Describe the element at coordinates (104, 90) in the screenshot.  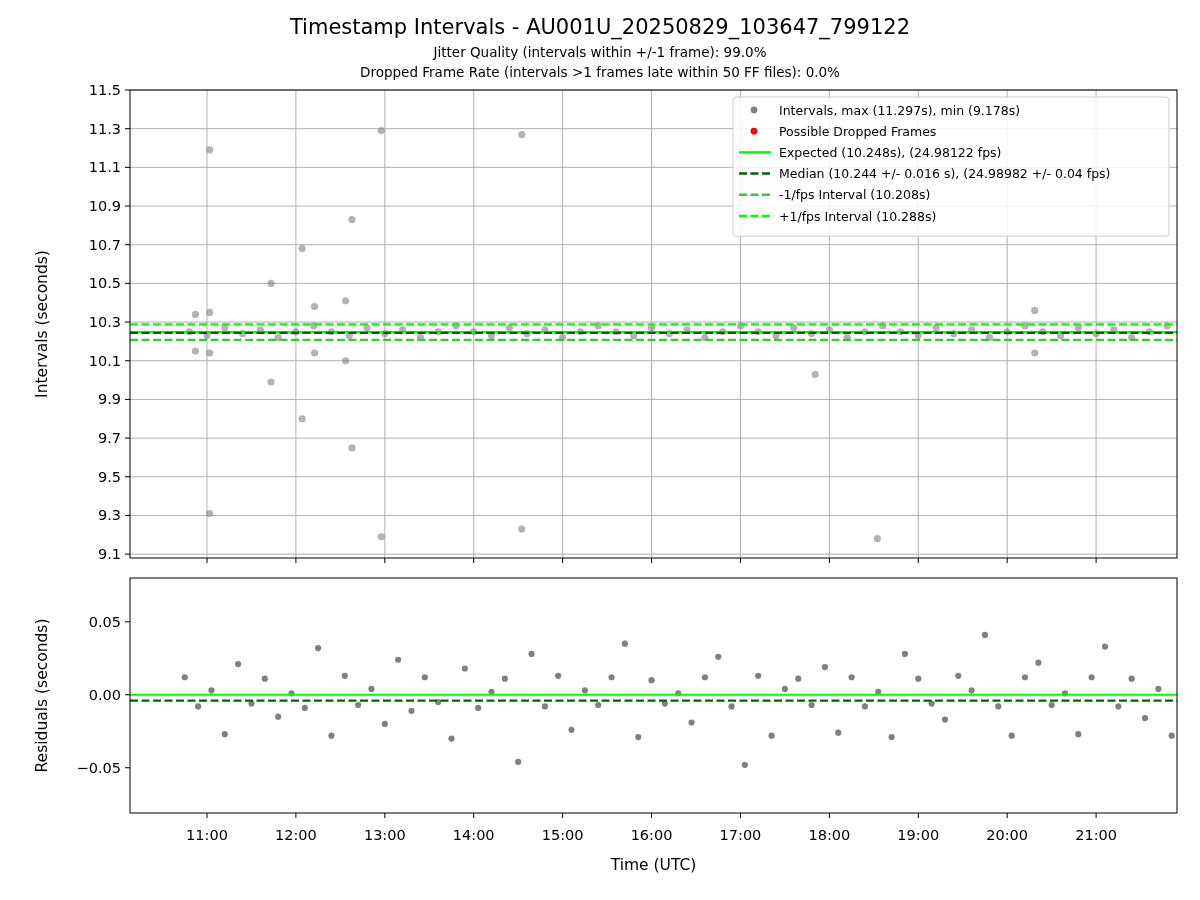
I see `tick-label: 11.5` at that location.